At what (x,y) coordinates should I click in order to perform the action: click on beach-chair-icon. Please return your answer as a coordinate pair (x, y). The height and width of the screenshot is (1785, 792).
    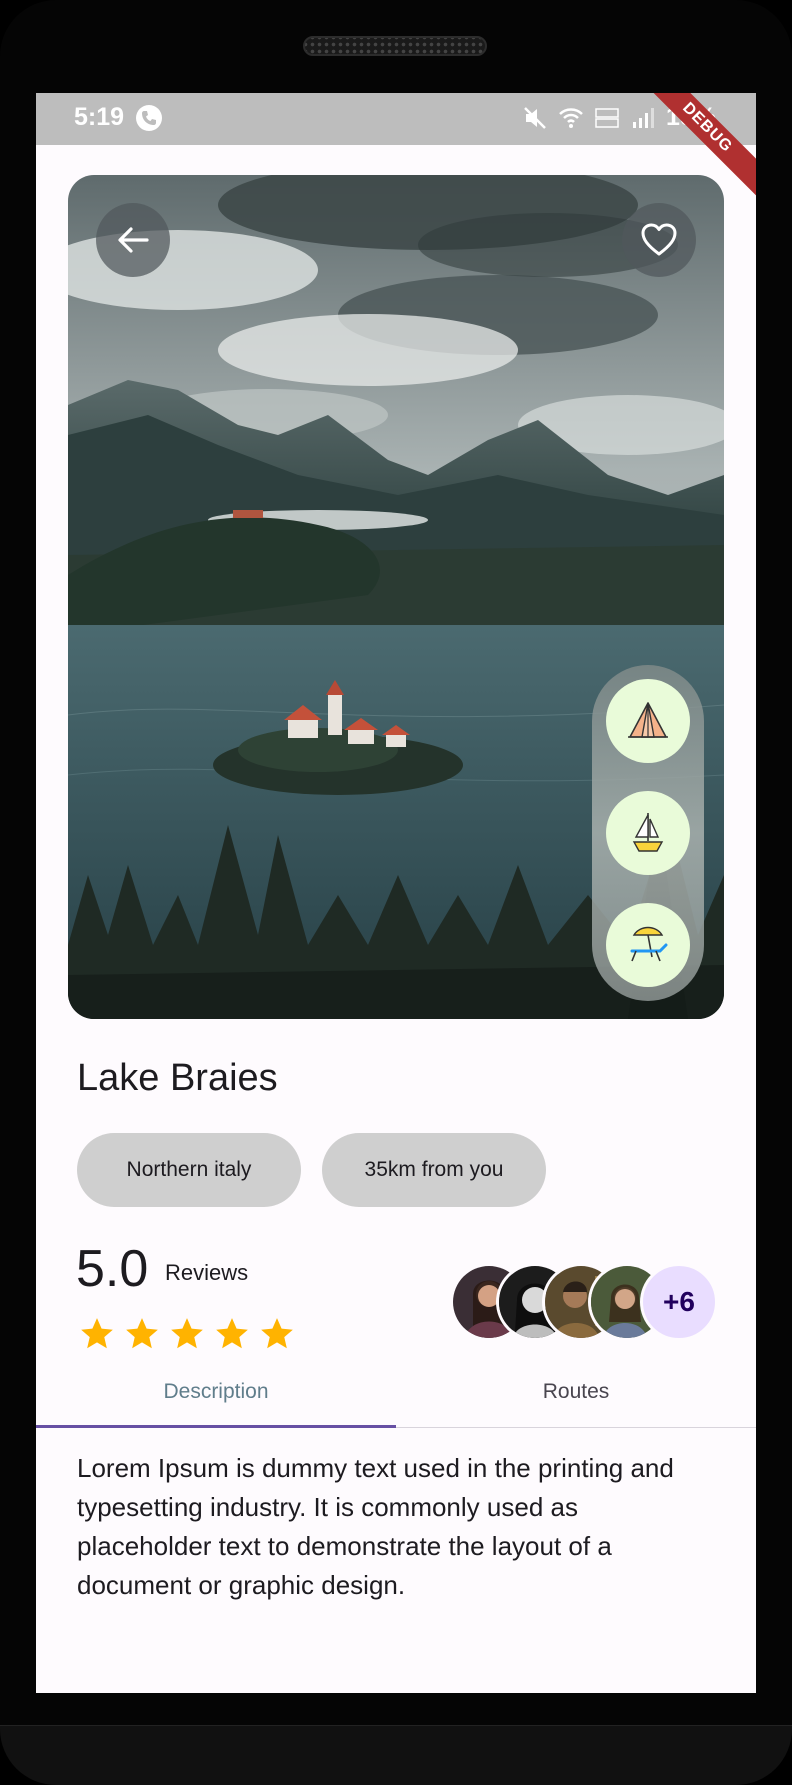
    Looking at the image, I should click on (649, 944).